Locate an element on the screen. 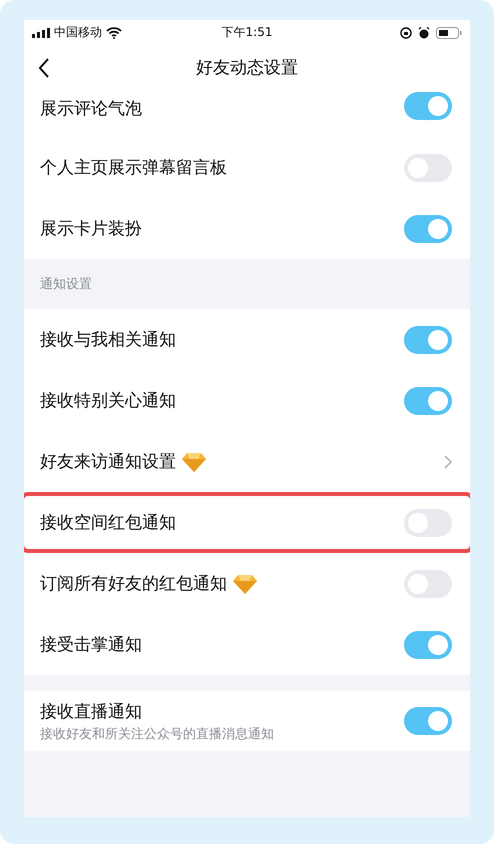 This screenshot has height=844, width=494. back-icon is located at coordinates (44, 68).